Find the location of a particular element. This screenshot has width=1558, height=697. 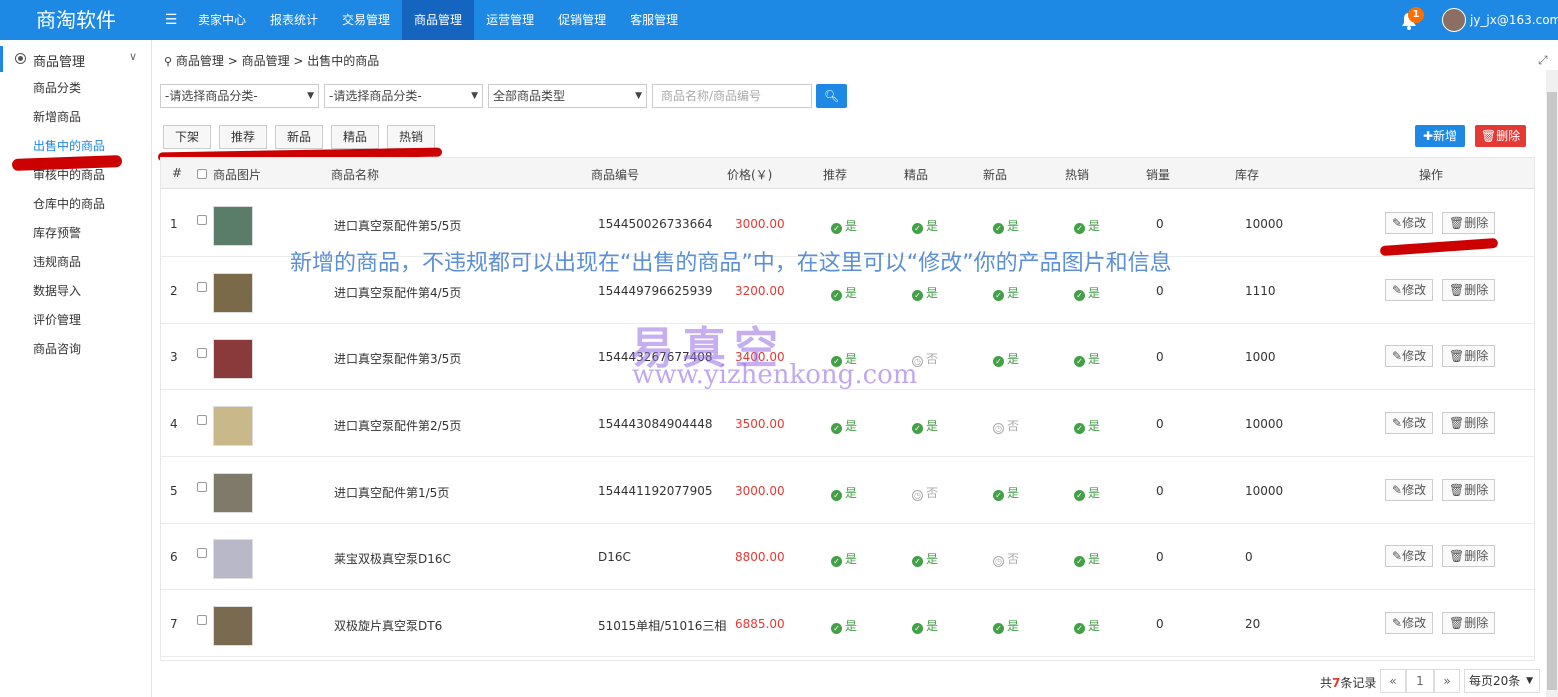

pagination-page: 1 is located at coordinates (1420, 681).